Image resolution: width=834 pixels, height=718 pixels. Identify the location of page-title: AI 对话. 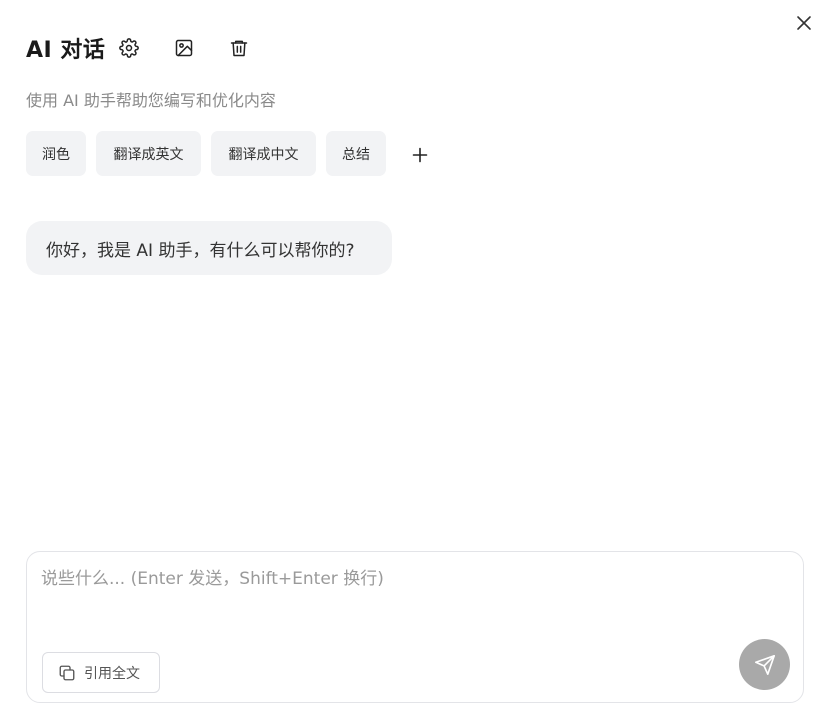
(66, 50).